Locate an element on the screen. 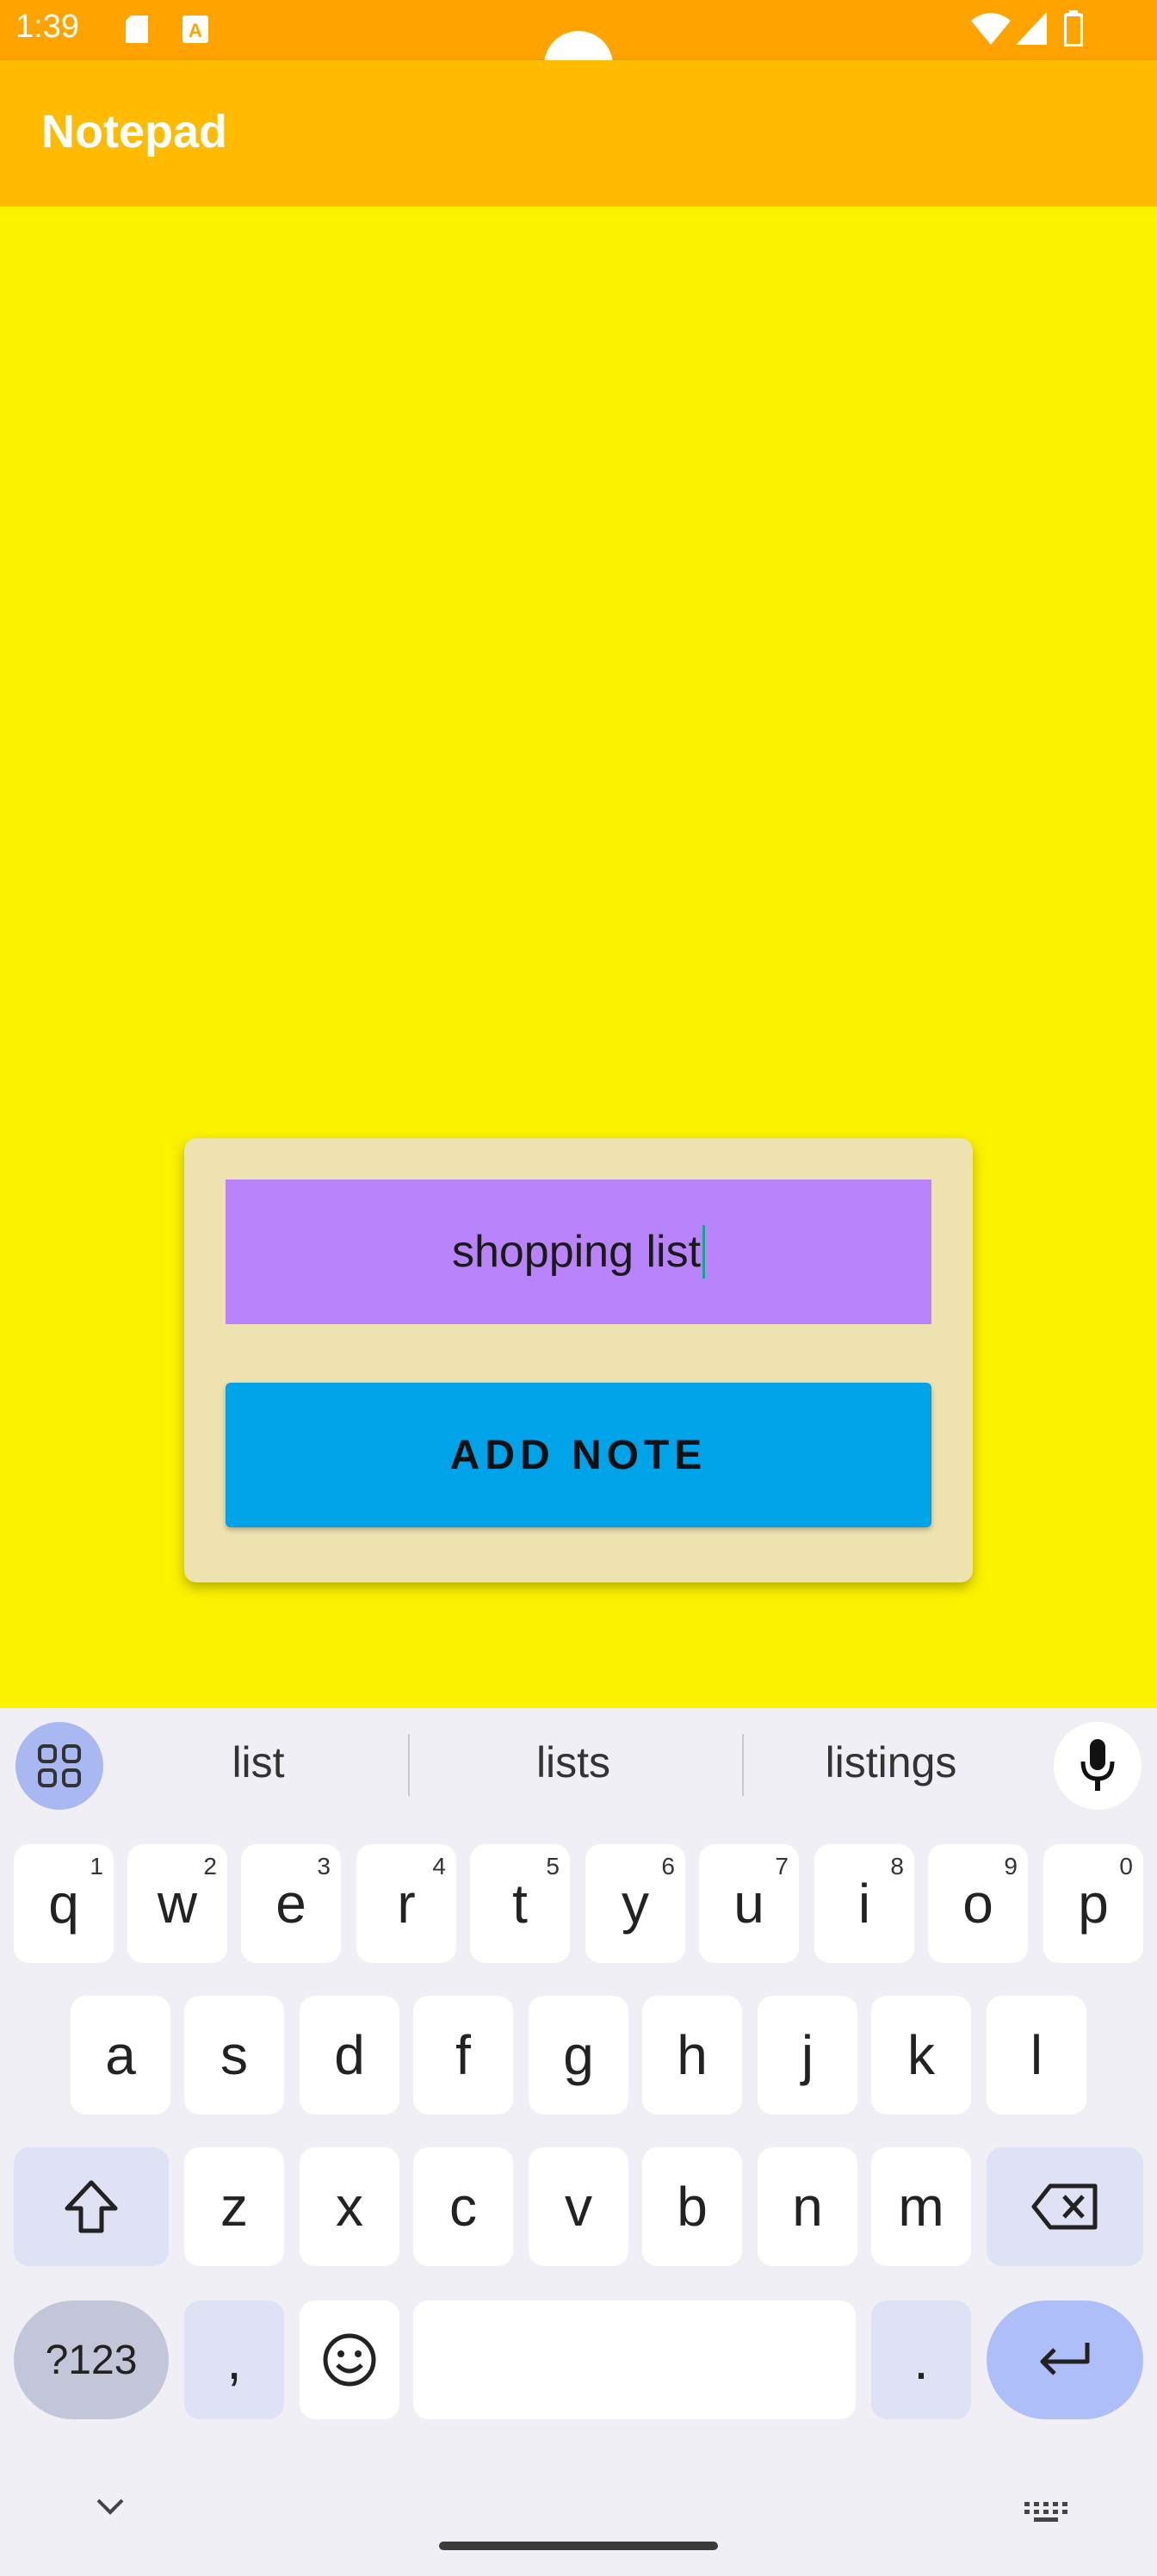 The image size is (1157, 2576). key-m: m is located at coordinates (921, 2207).